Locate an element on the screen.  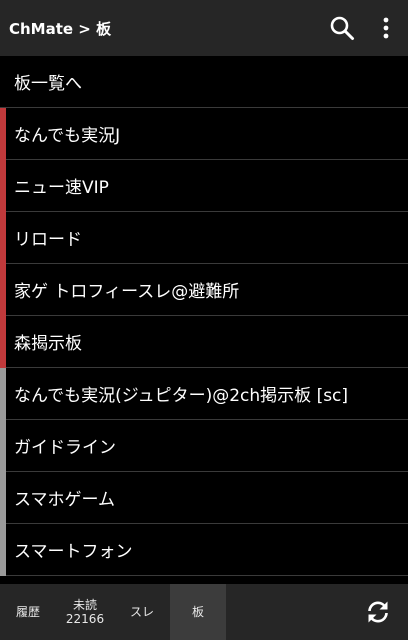
tab-unread: 未読 22166 is located at coordinates (85, 612).